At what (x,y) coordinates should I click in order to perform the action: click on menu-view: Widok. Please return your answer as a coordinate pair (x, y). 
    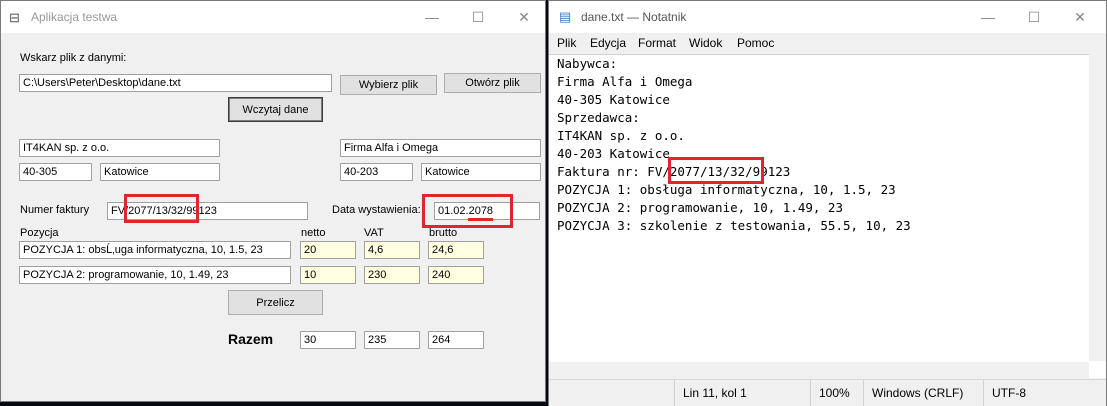
    Looking at the image, I should click on (705, 43).